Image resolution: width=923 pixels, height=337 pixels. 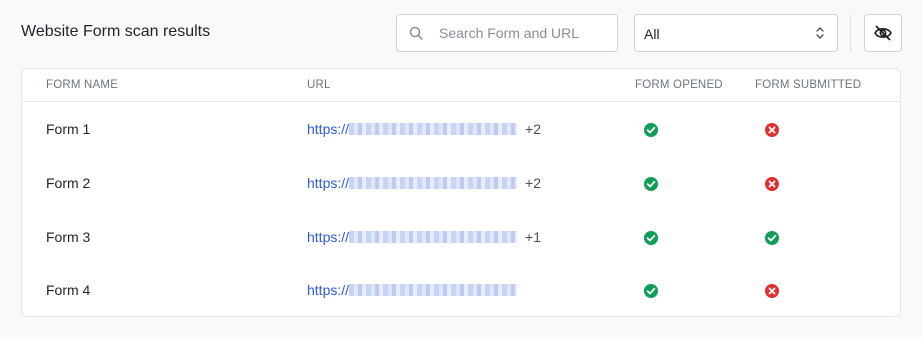 What do you see at coordinates (416, 33) in the screenshot?
I see `search-icon` at bounding box center [416, 33].